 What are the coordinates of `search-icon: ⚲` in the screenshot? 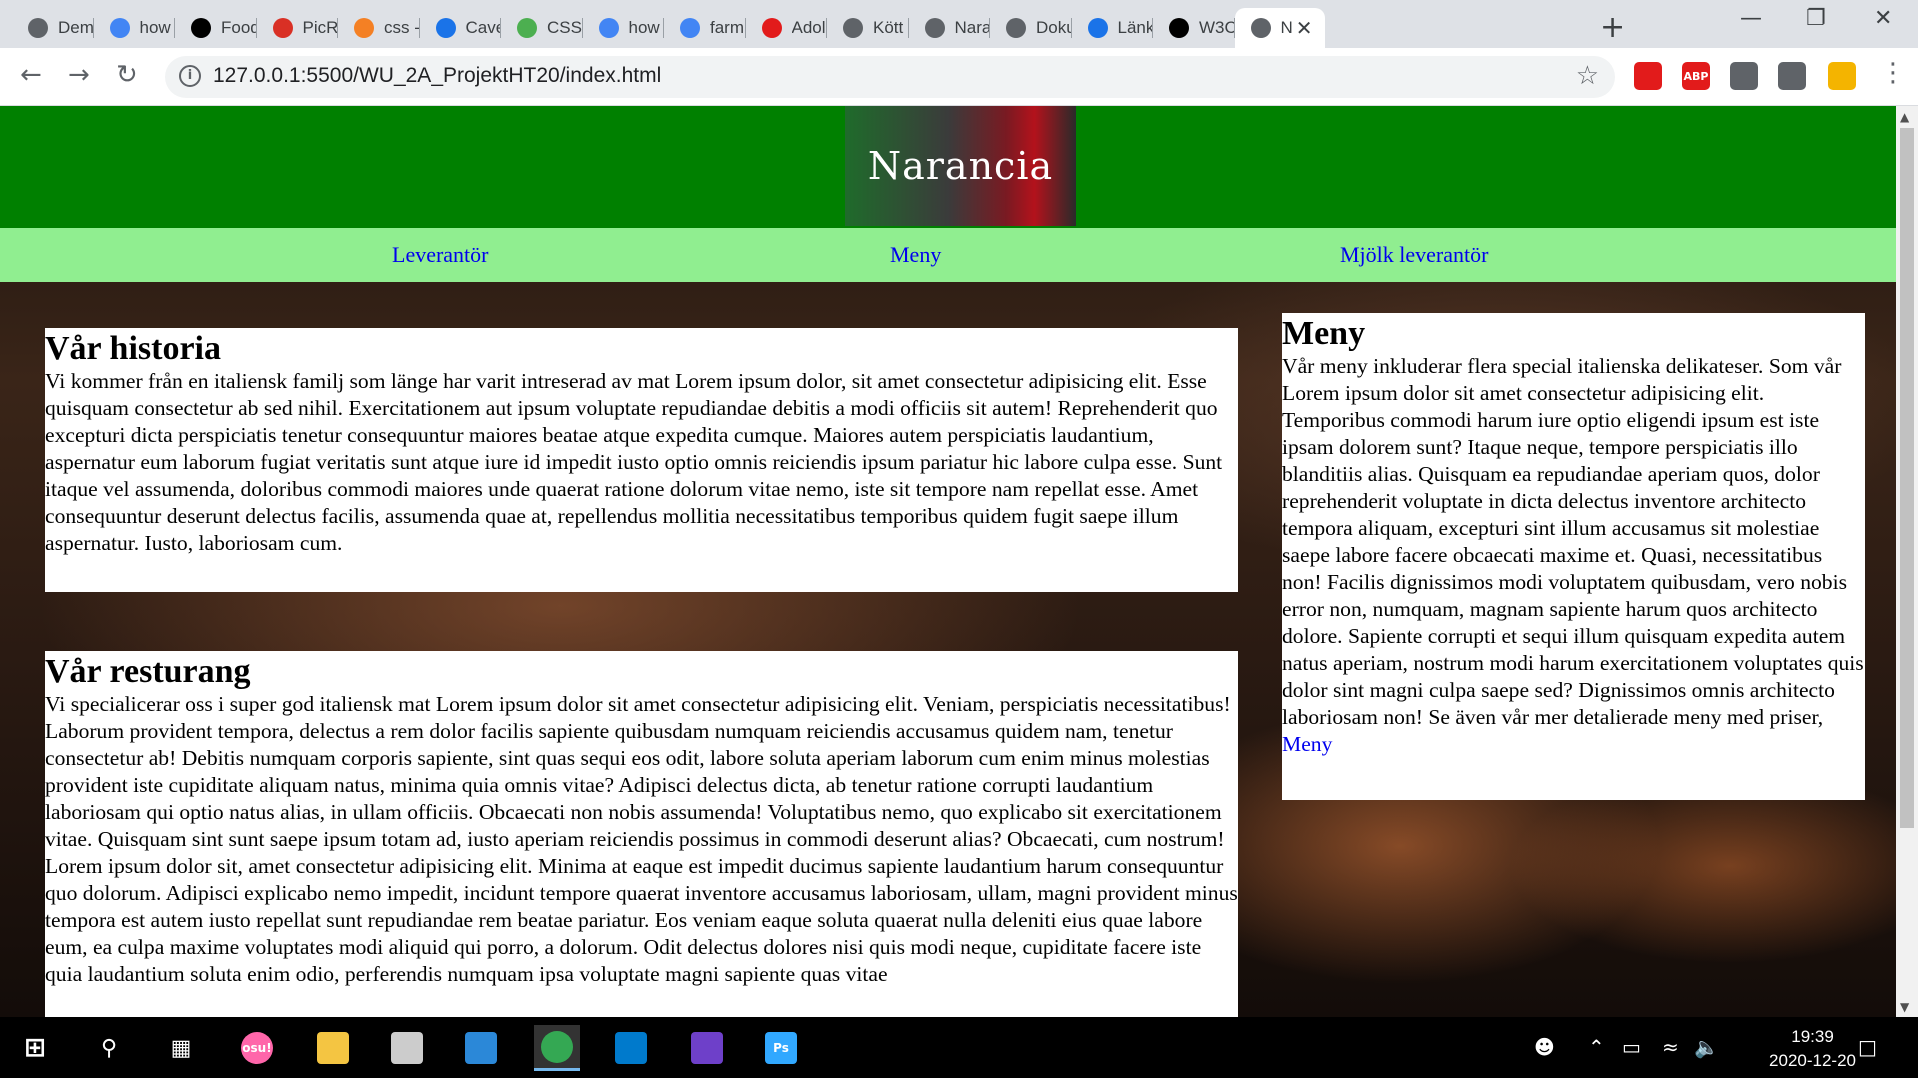 It's located at (109, 1048).